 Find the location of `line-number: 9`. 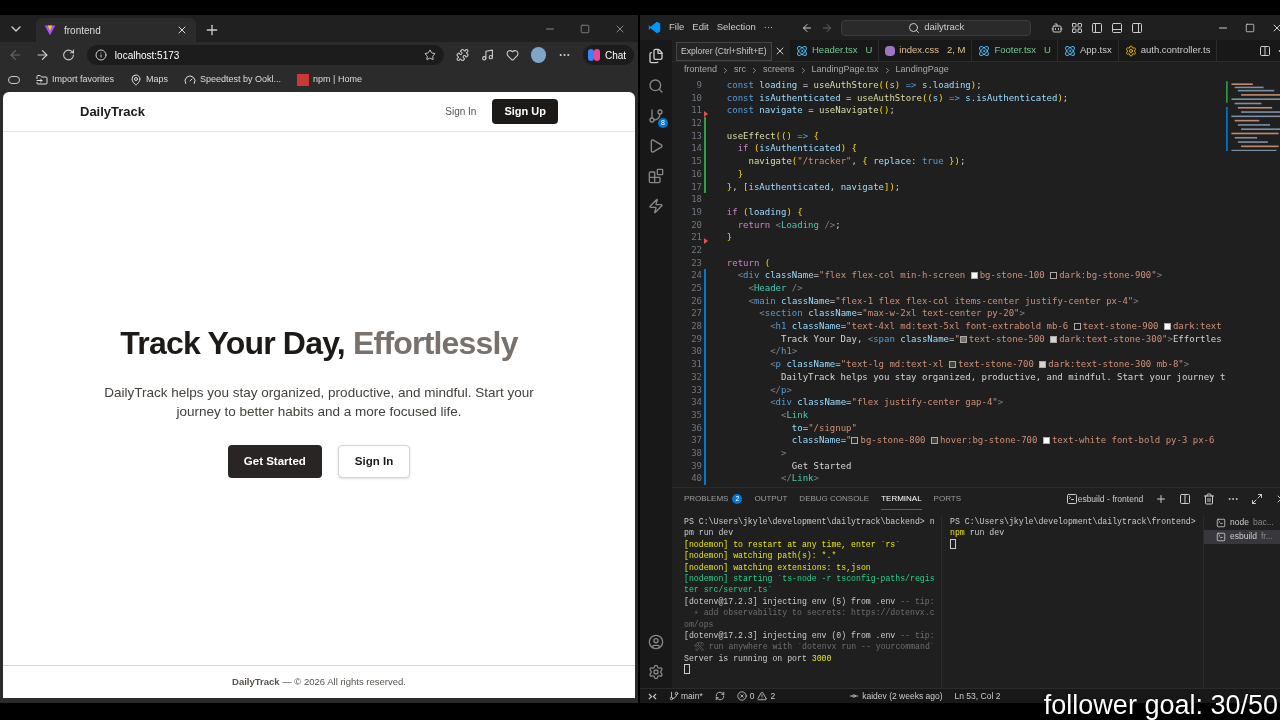

line-number: 9 is located at coordinates (698, 85).